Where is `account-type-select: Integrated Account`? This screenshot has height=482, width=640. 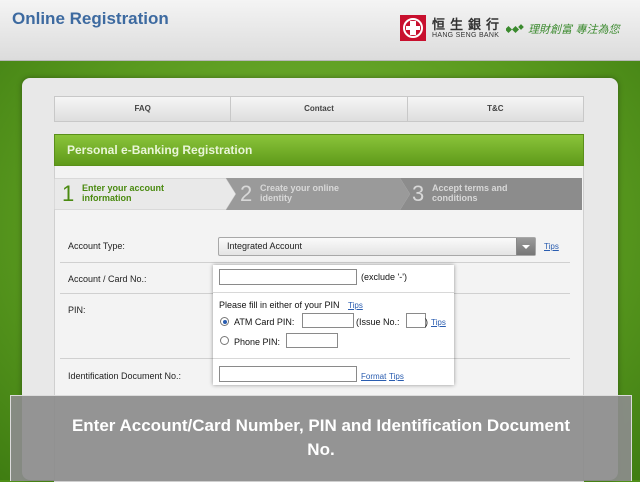 account-type-select: Integrated Account is located at coordinates (377, 246).